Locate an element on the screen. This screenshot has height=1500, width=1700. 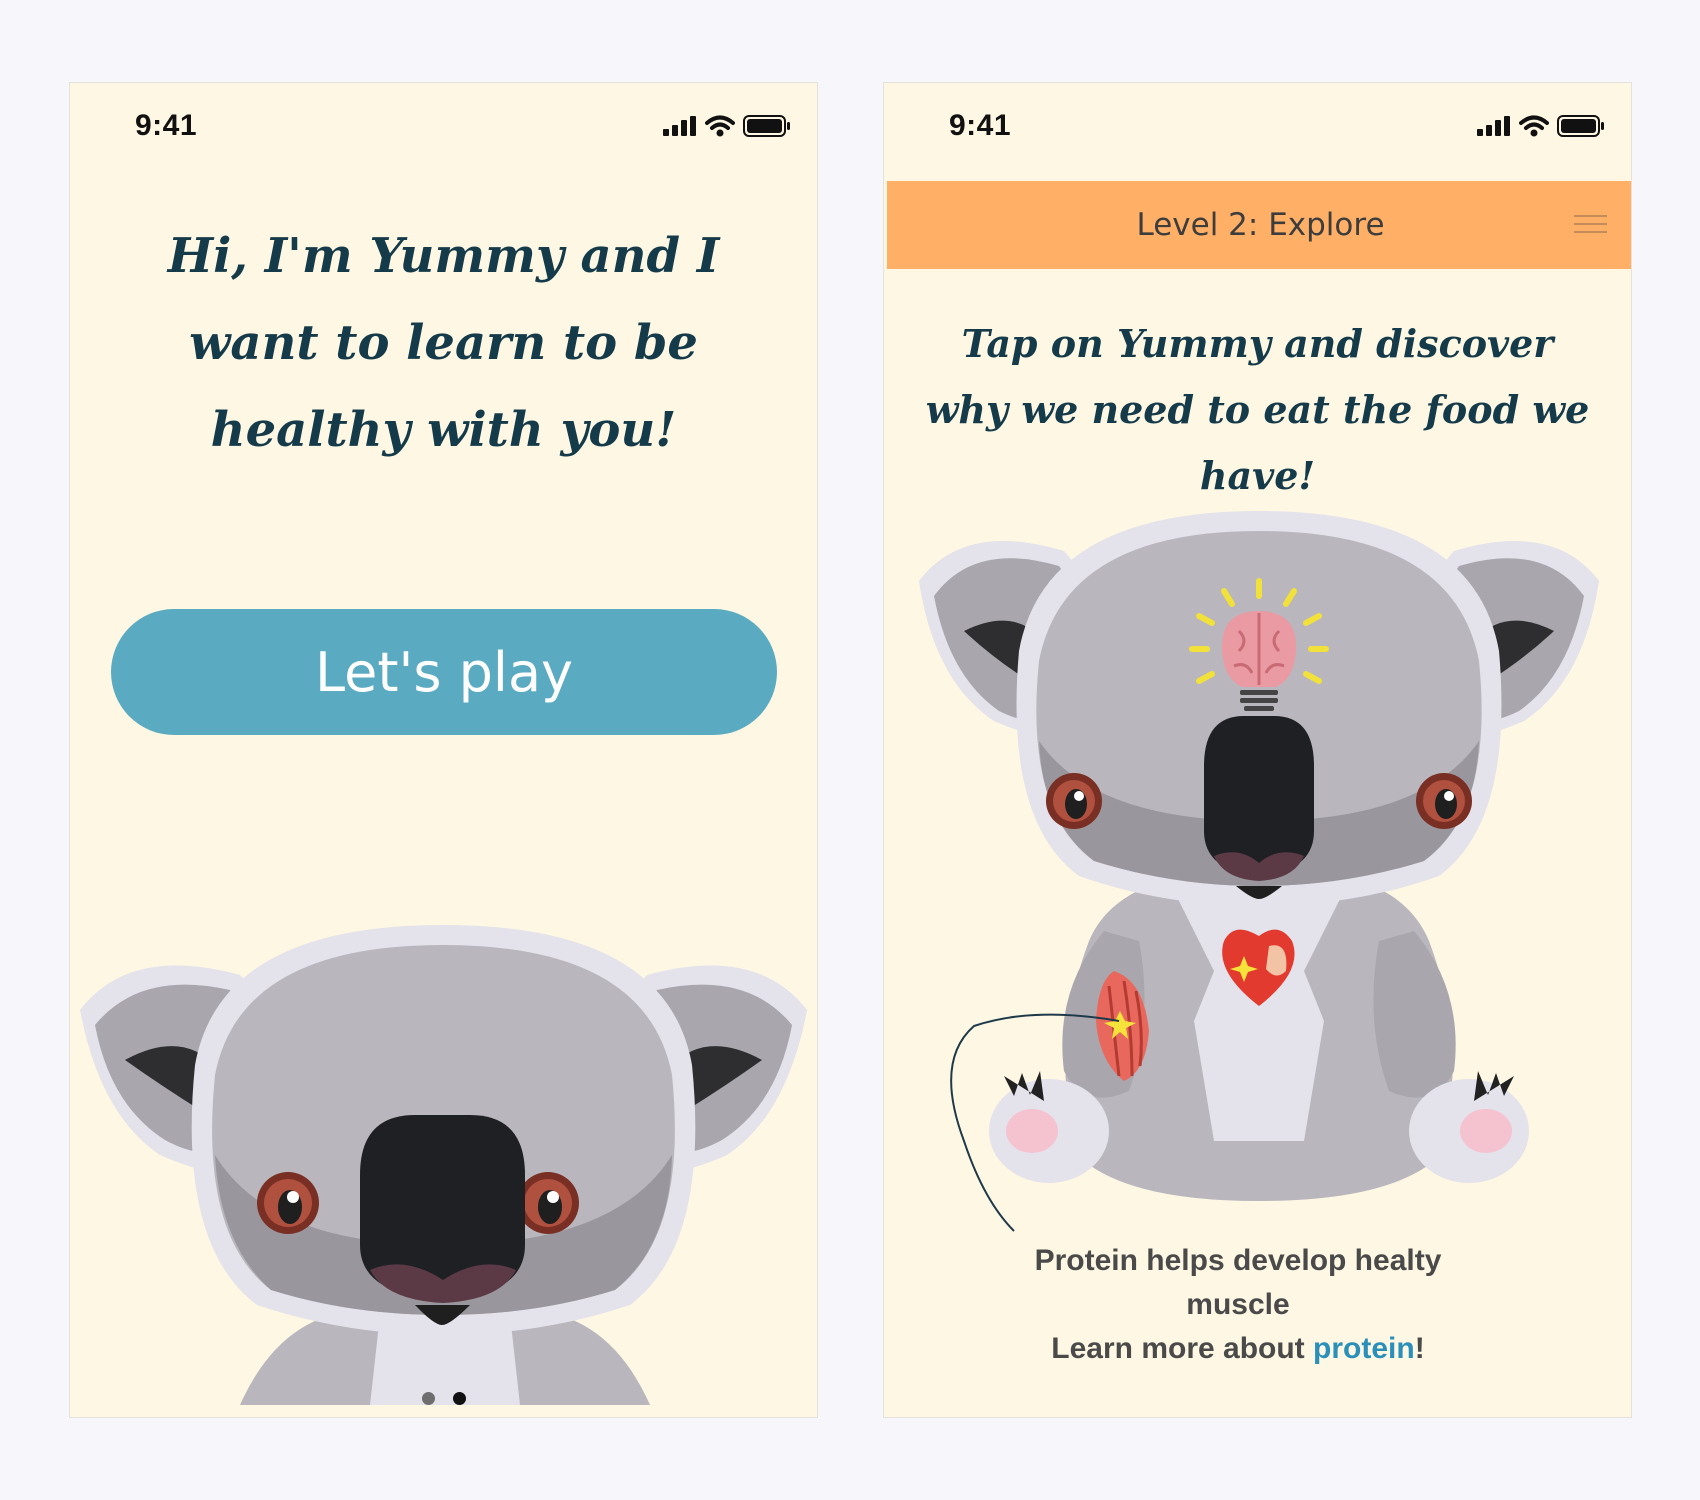
level-title: Level 2: Explore is located at coordinates (1260, 225).